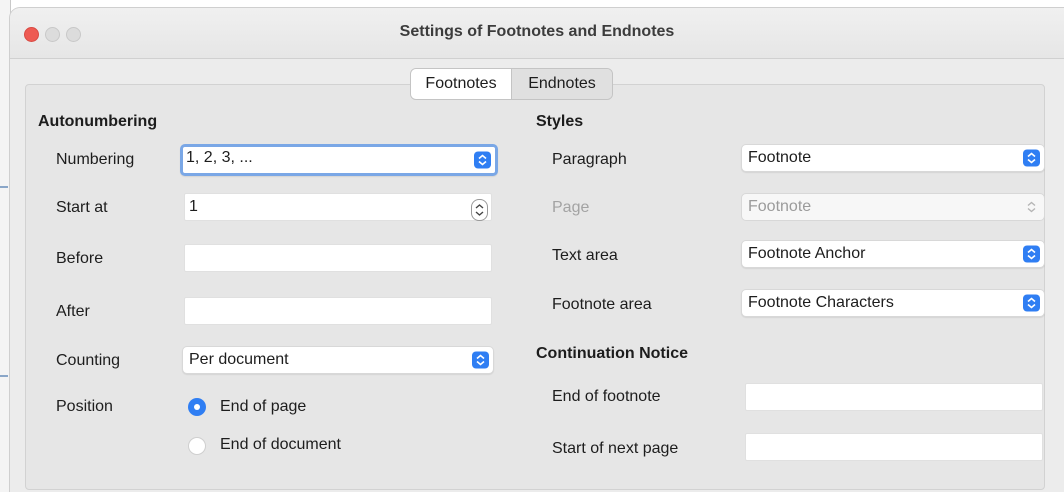 The height and width of the screenshot is (492, 1064). Describe the element at coordinates (263, 407) in the screenshot. I see `end-of-page-label: End of page` at that location.